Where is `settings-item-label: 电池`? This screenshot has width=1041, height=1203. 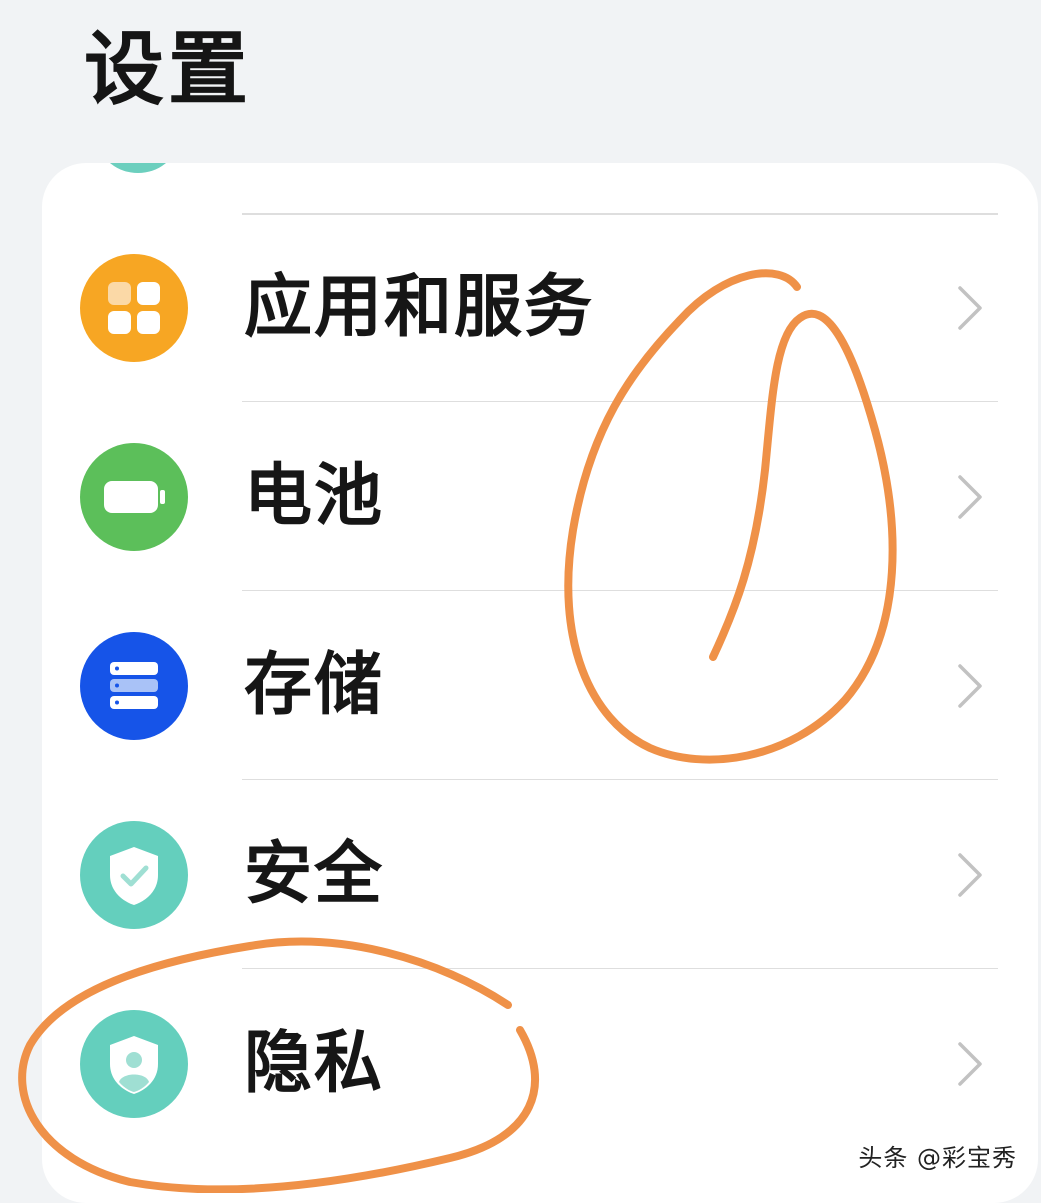
settings-item-label: 电池 is located at coordinates (314, 496).